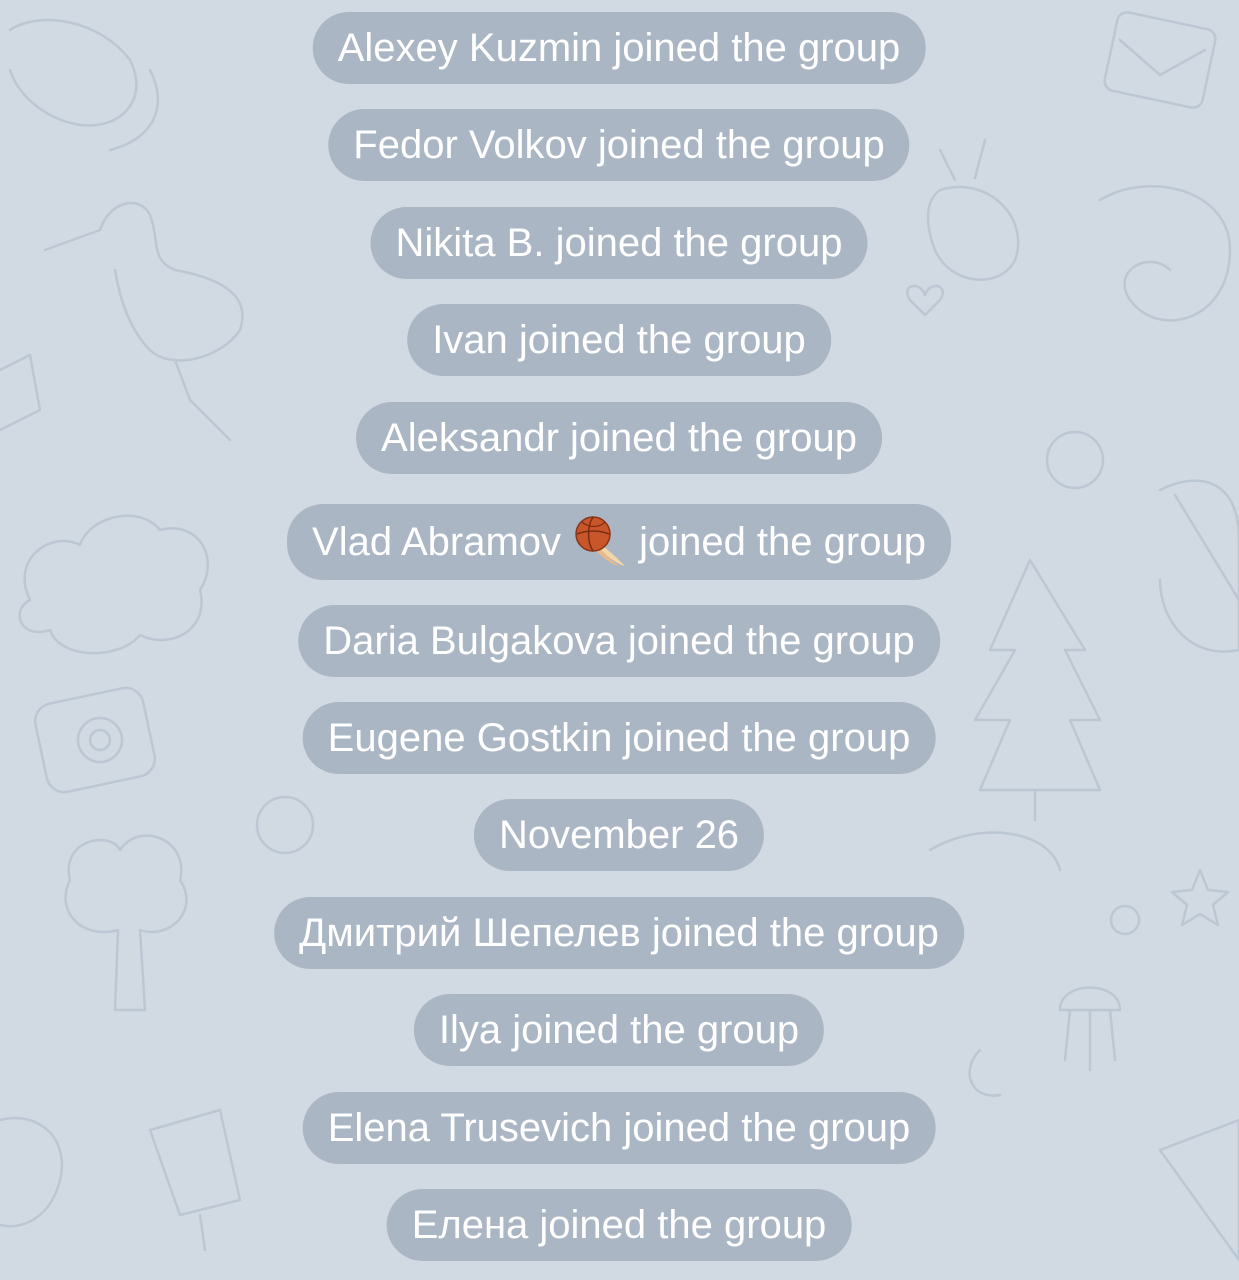  I want to click on service-message: Nikita B. joined the group, so click(619, 243).